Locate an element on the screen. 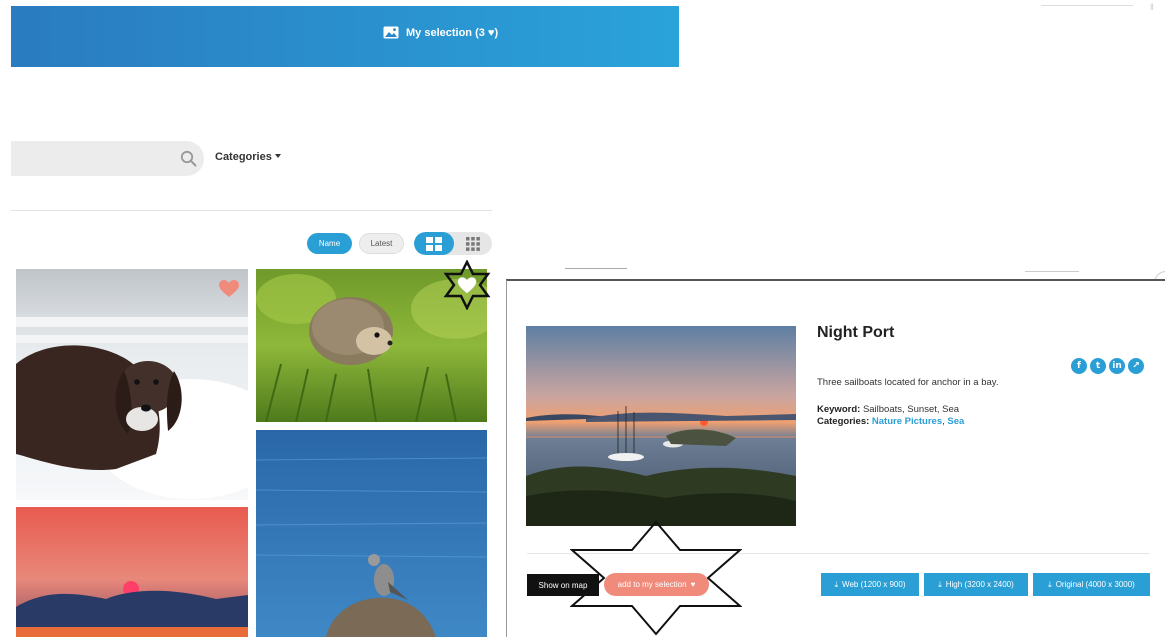 This screenshot has width=1165, height=637. download-web-label: Web (1200 x 900) is located at coordinates (874, 584).